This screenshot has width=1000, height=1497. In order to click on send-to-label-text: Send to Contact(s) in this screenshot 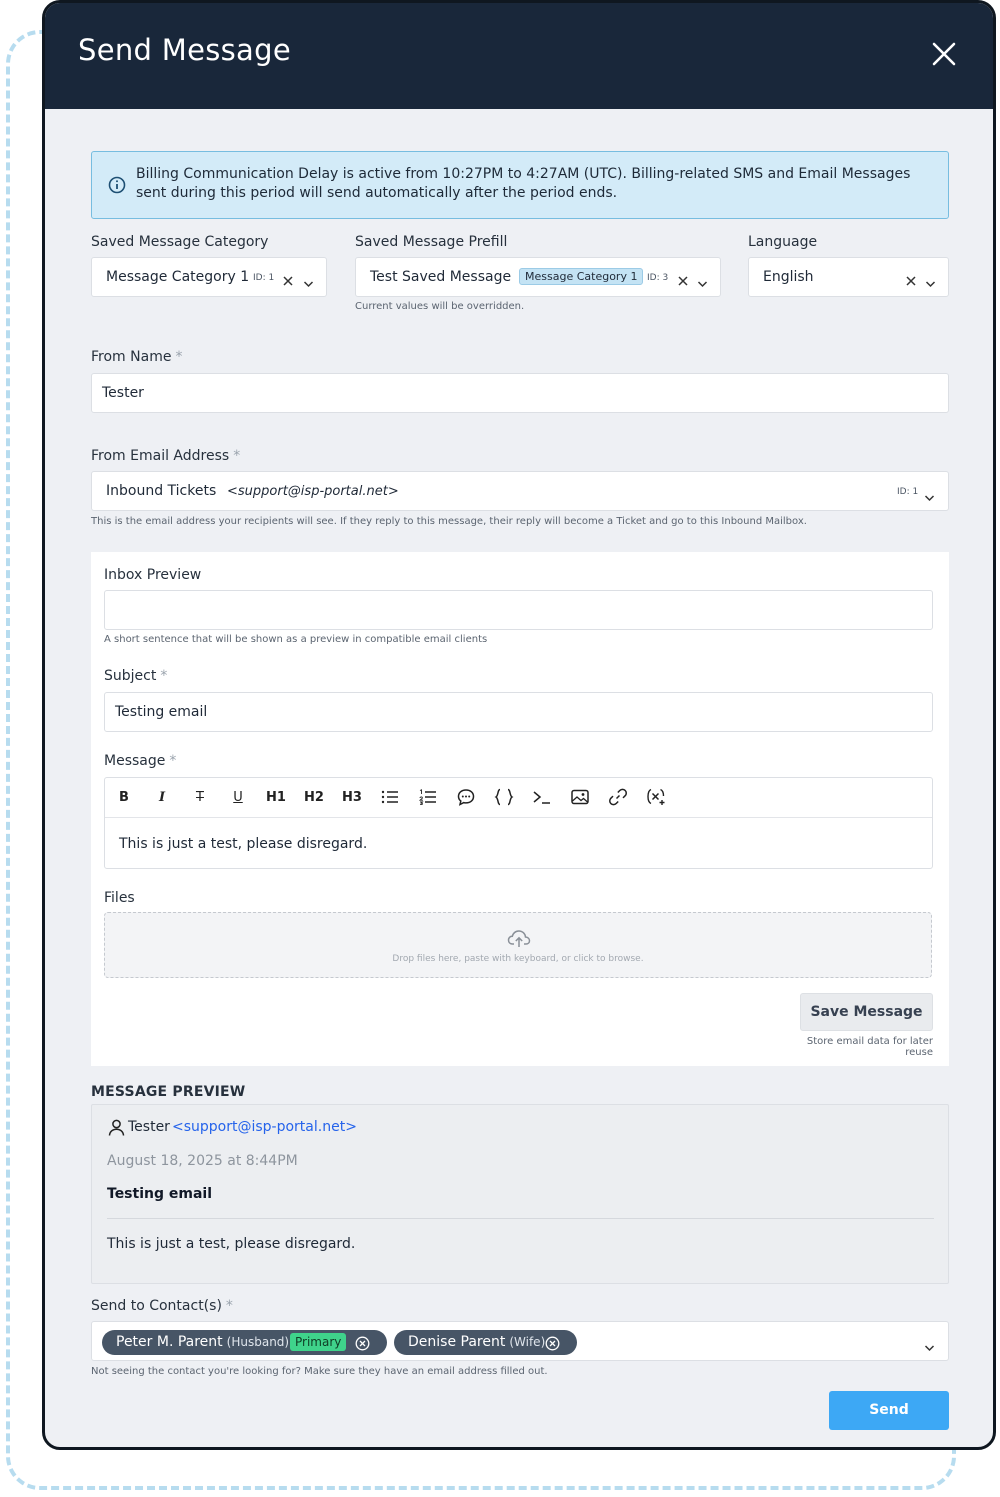, I will do `click(156, 1306)`.